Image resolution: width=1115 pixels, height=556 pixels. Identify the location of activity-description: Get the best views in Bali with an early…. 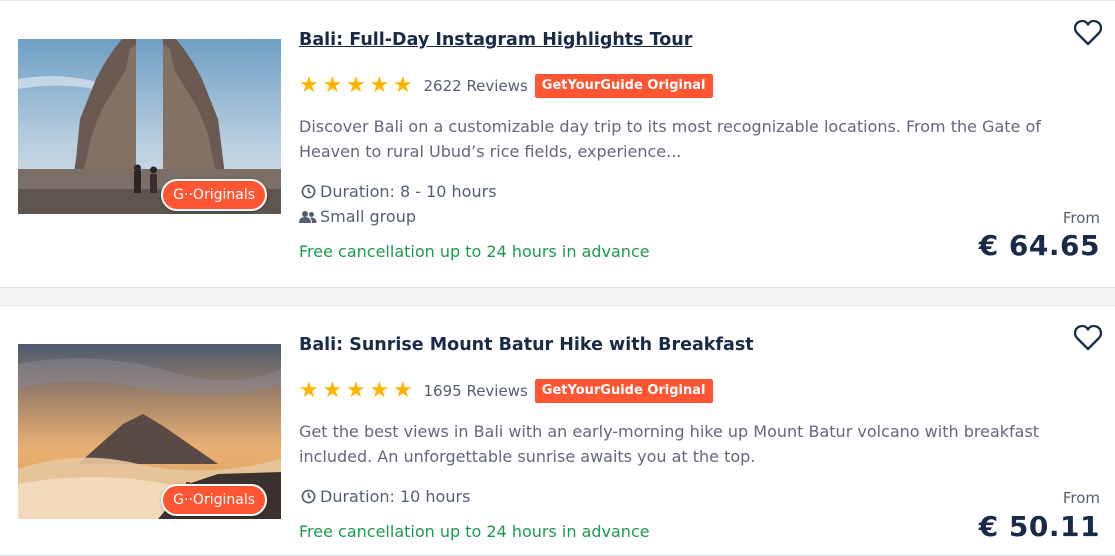
(669, 444).